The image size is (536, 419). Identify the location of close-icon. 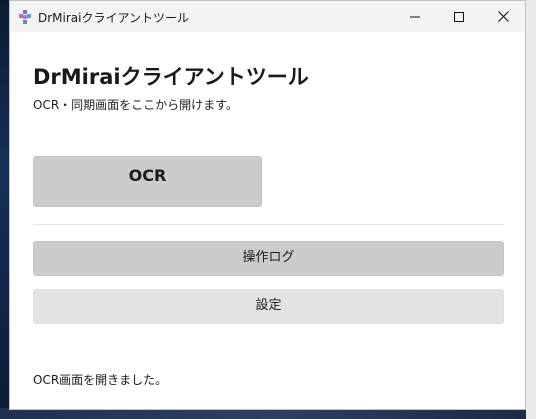
(503, 16).